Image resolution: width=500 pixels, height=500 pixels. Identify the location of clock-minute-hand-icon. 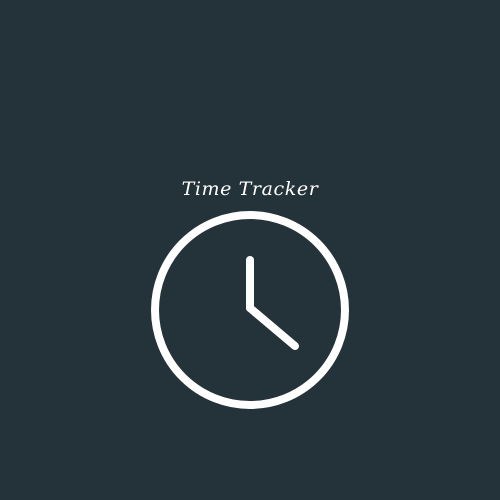
(272, 327).